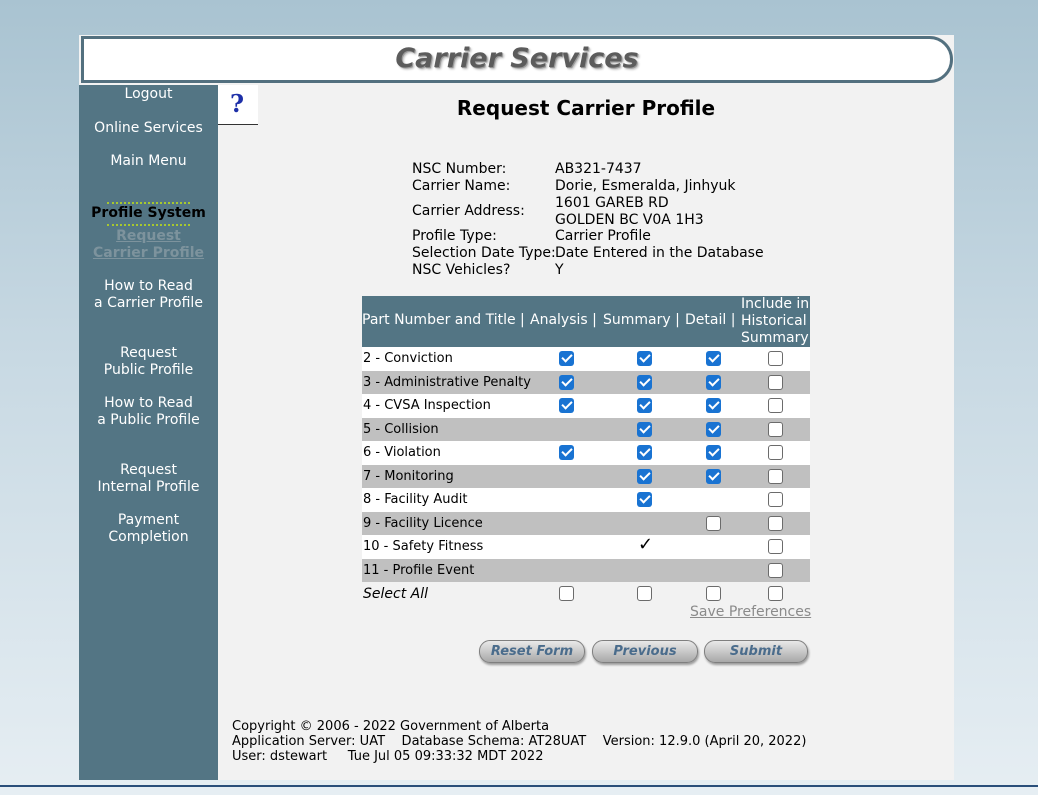  I want to click on col-header-historical: Include in Historical Summary, so click(775, 321).